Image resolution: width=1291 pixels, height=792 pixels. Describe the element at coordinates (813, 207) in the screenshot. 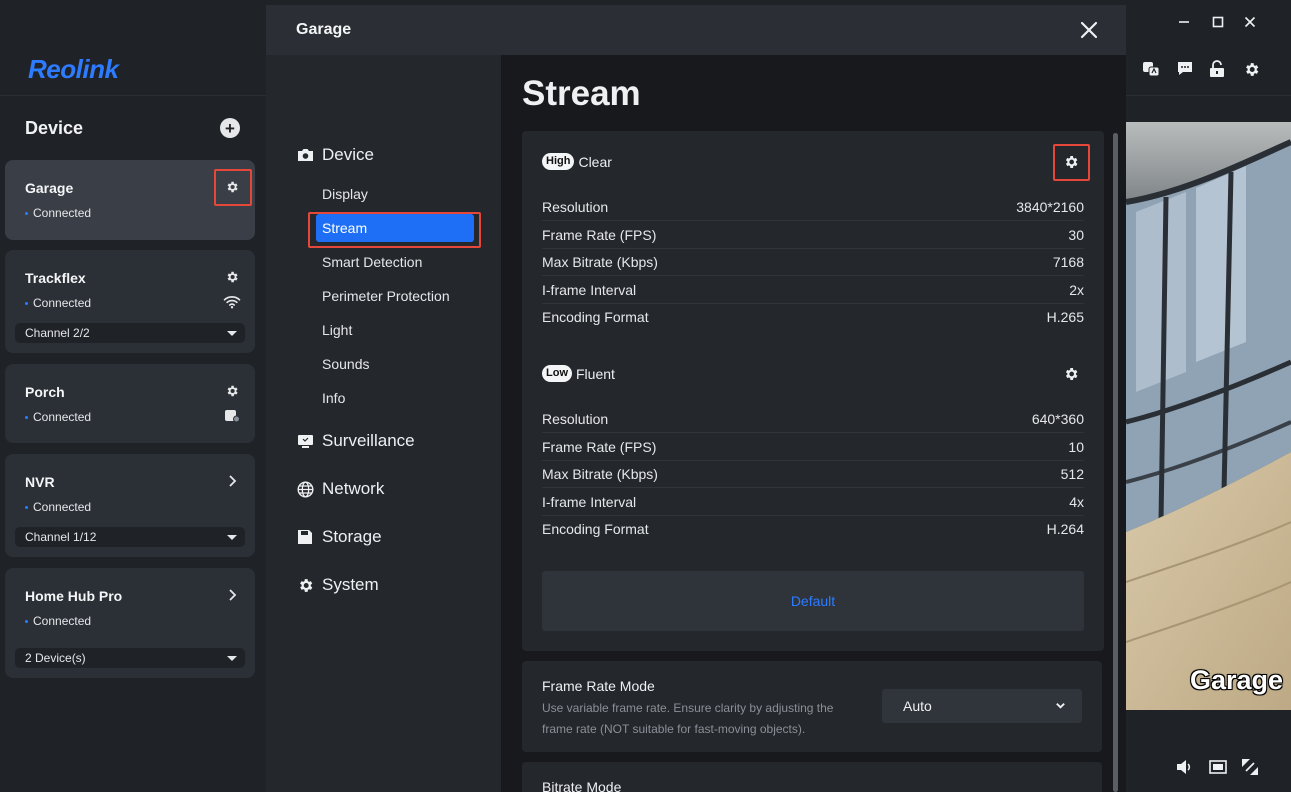

I see `param-row: Resolution 3840*2160` at that location.